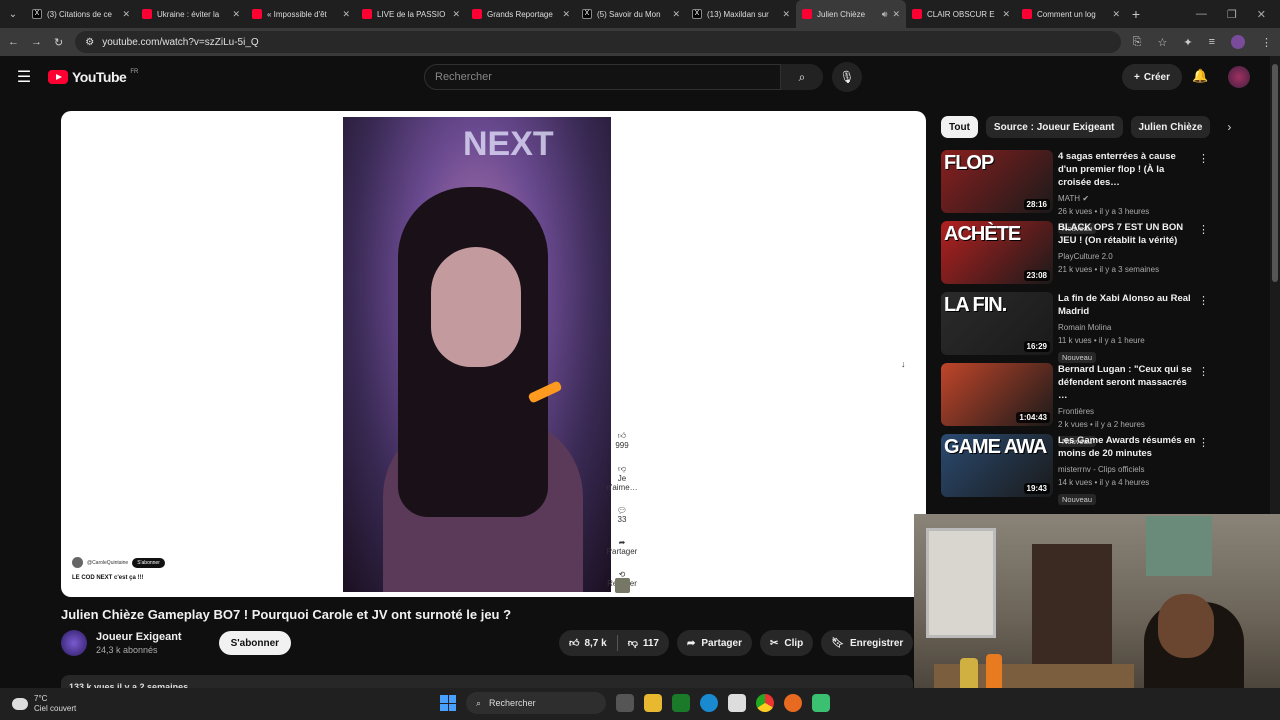 The width and height of the screenshot is (1280, 720). Describe the element at coordinates (1101, 469) in the screenshot. I see `recommendation-channel: misterrnv - Clips officiels` at that location.